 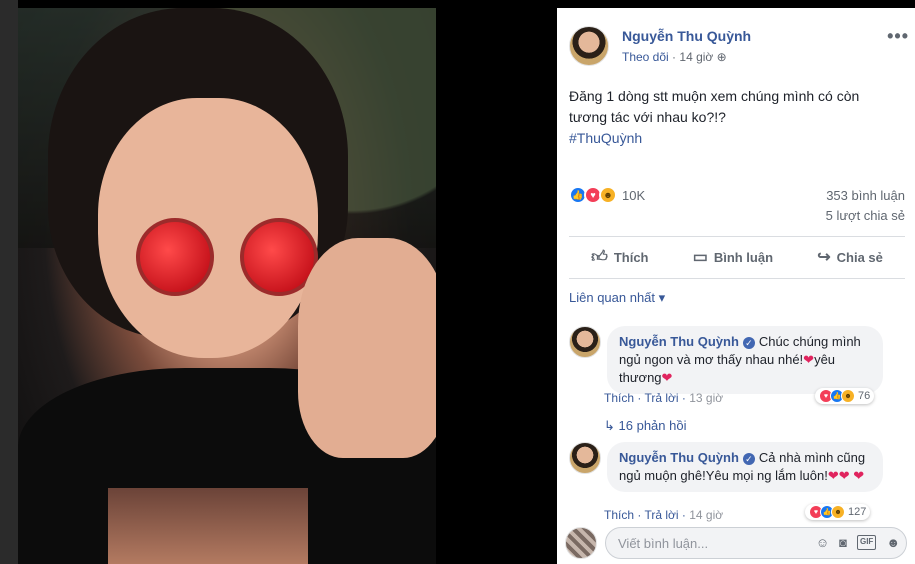 I want to click on share-icon: ↪, so click(x=824, y=257).